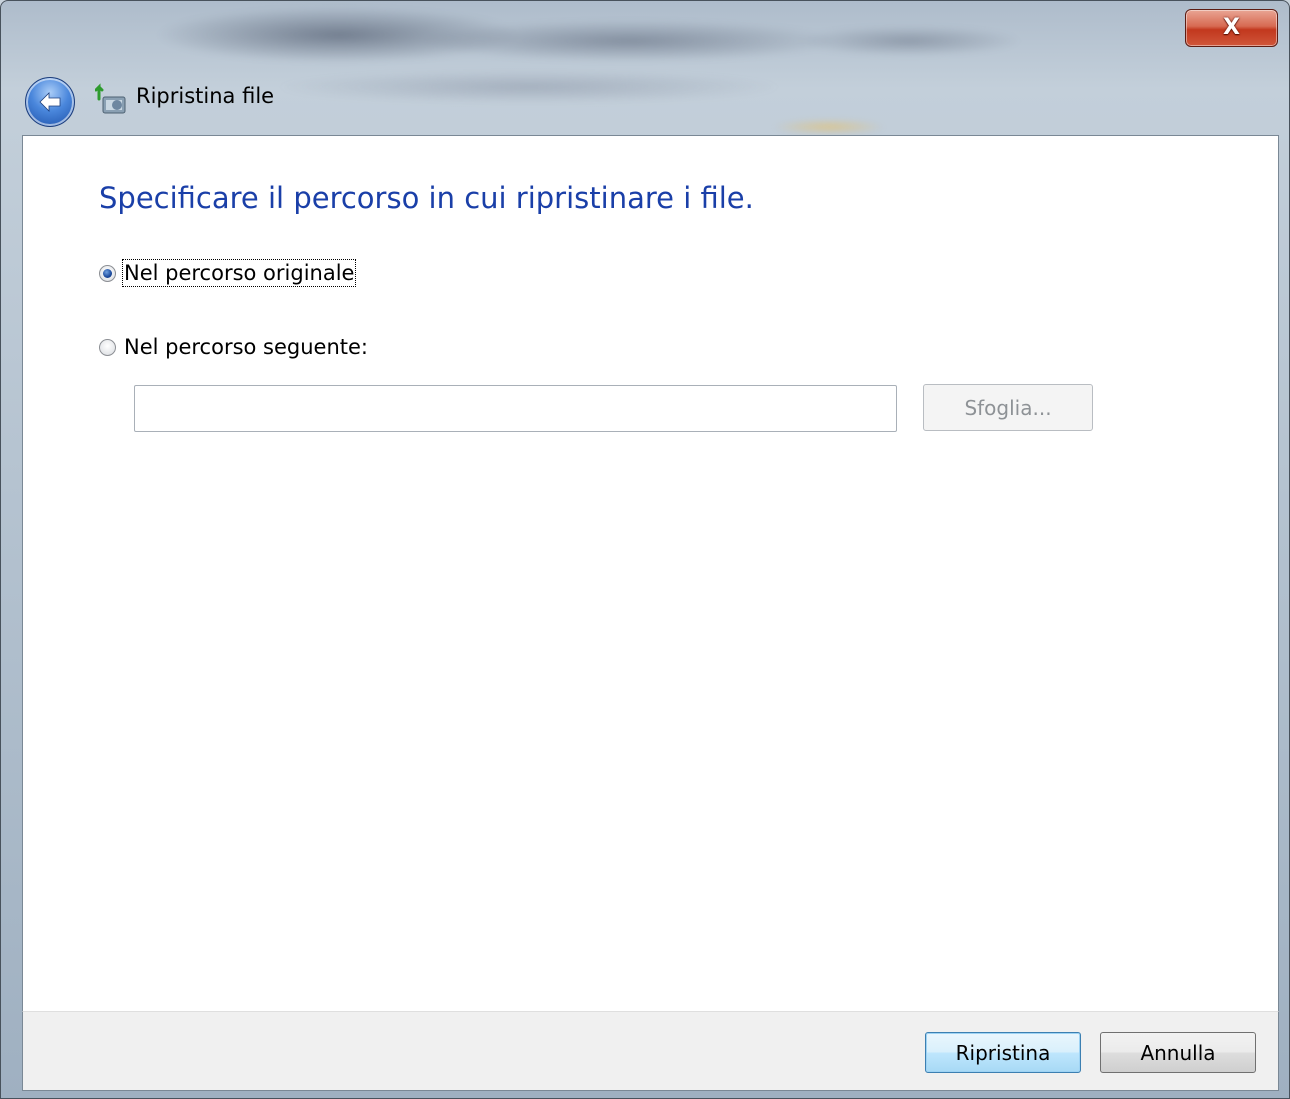  What do you see at coordinates (107, 347) in the screenshot?
I see `radio-following-location` at bounding box center [107, 347].